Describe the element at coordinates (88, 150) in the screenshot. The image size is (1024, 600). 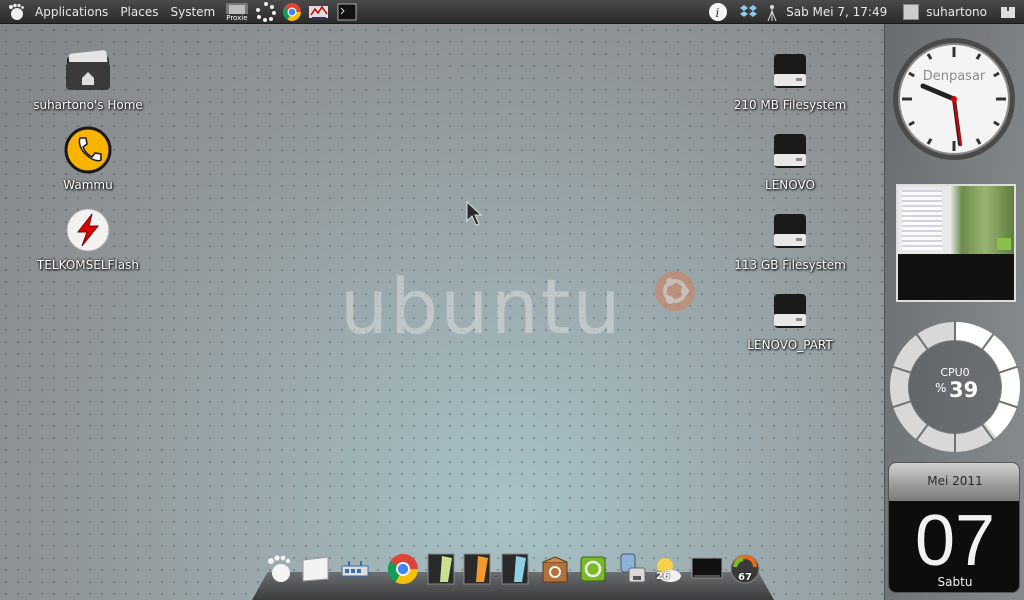
I see `phone-icon` at that location.